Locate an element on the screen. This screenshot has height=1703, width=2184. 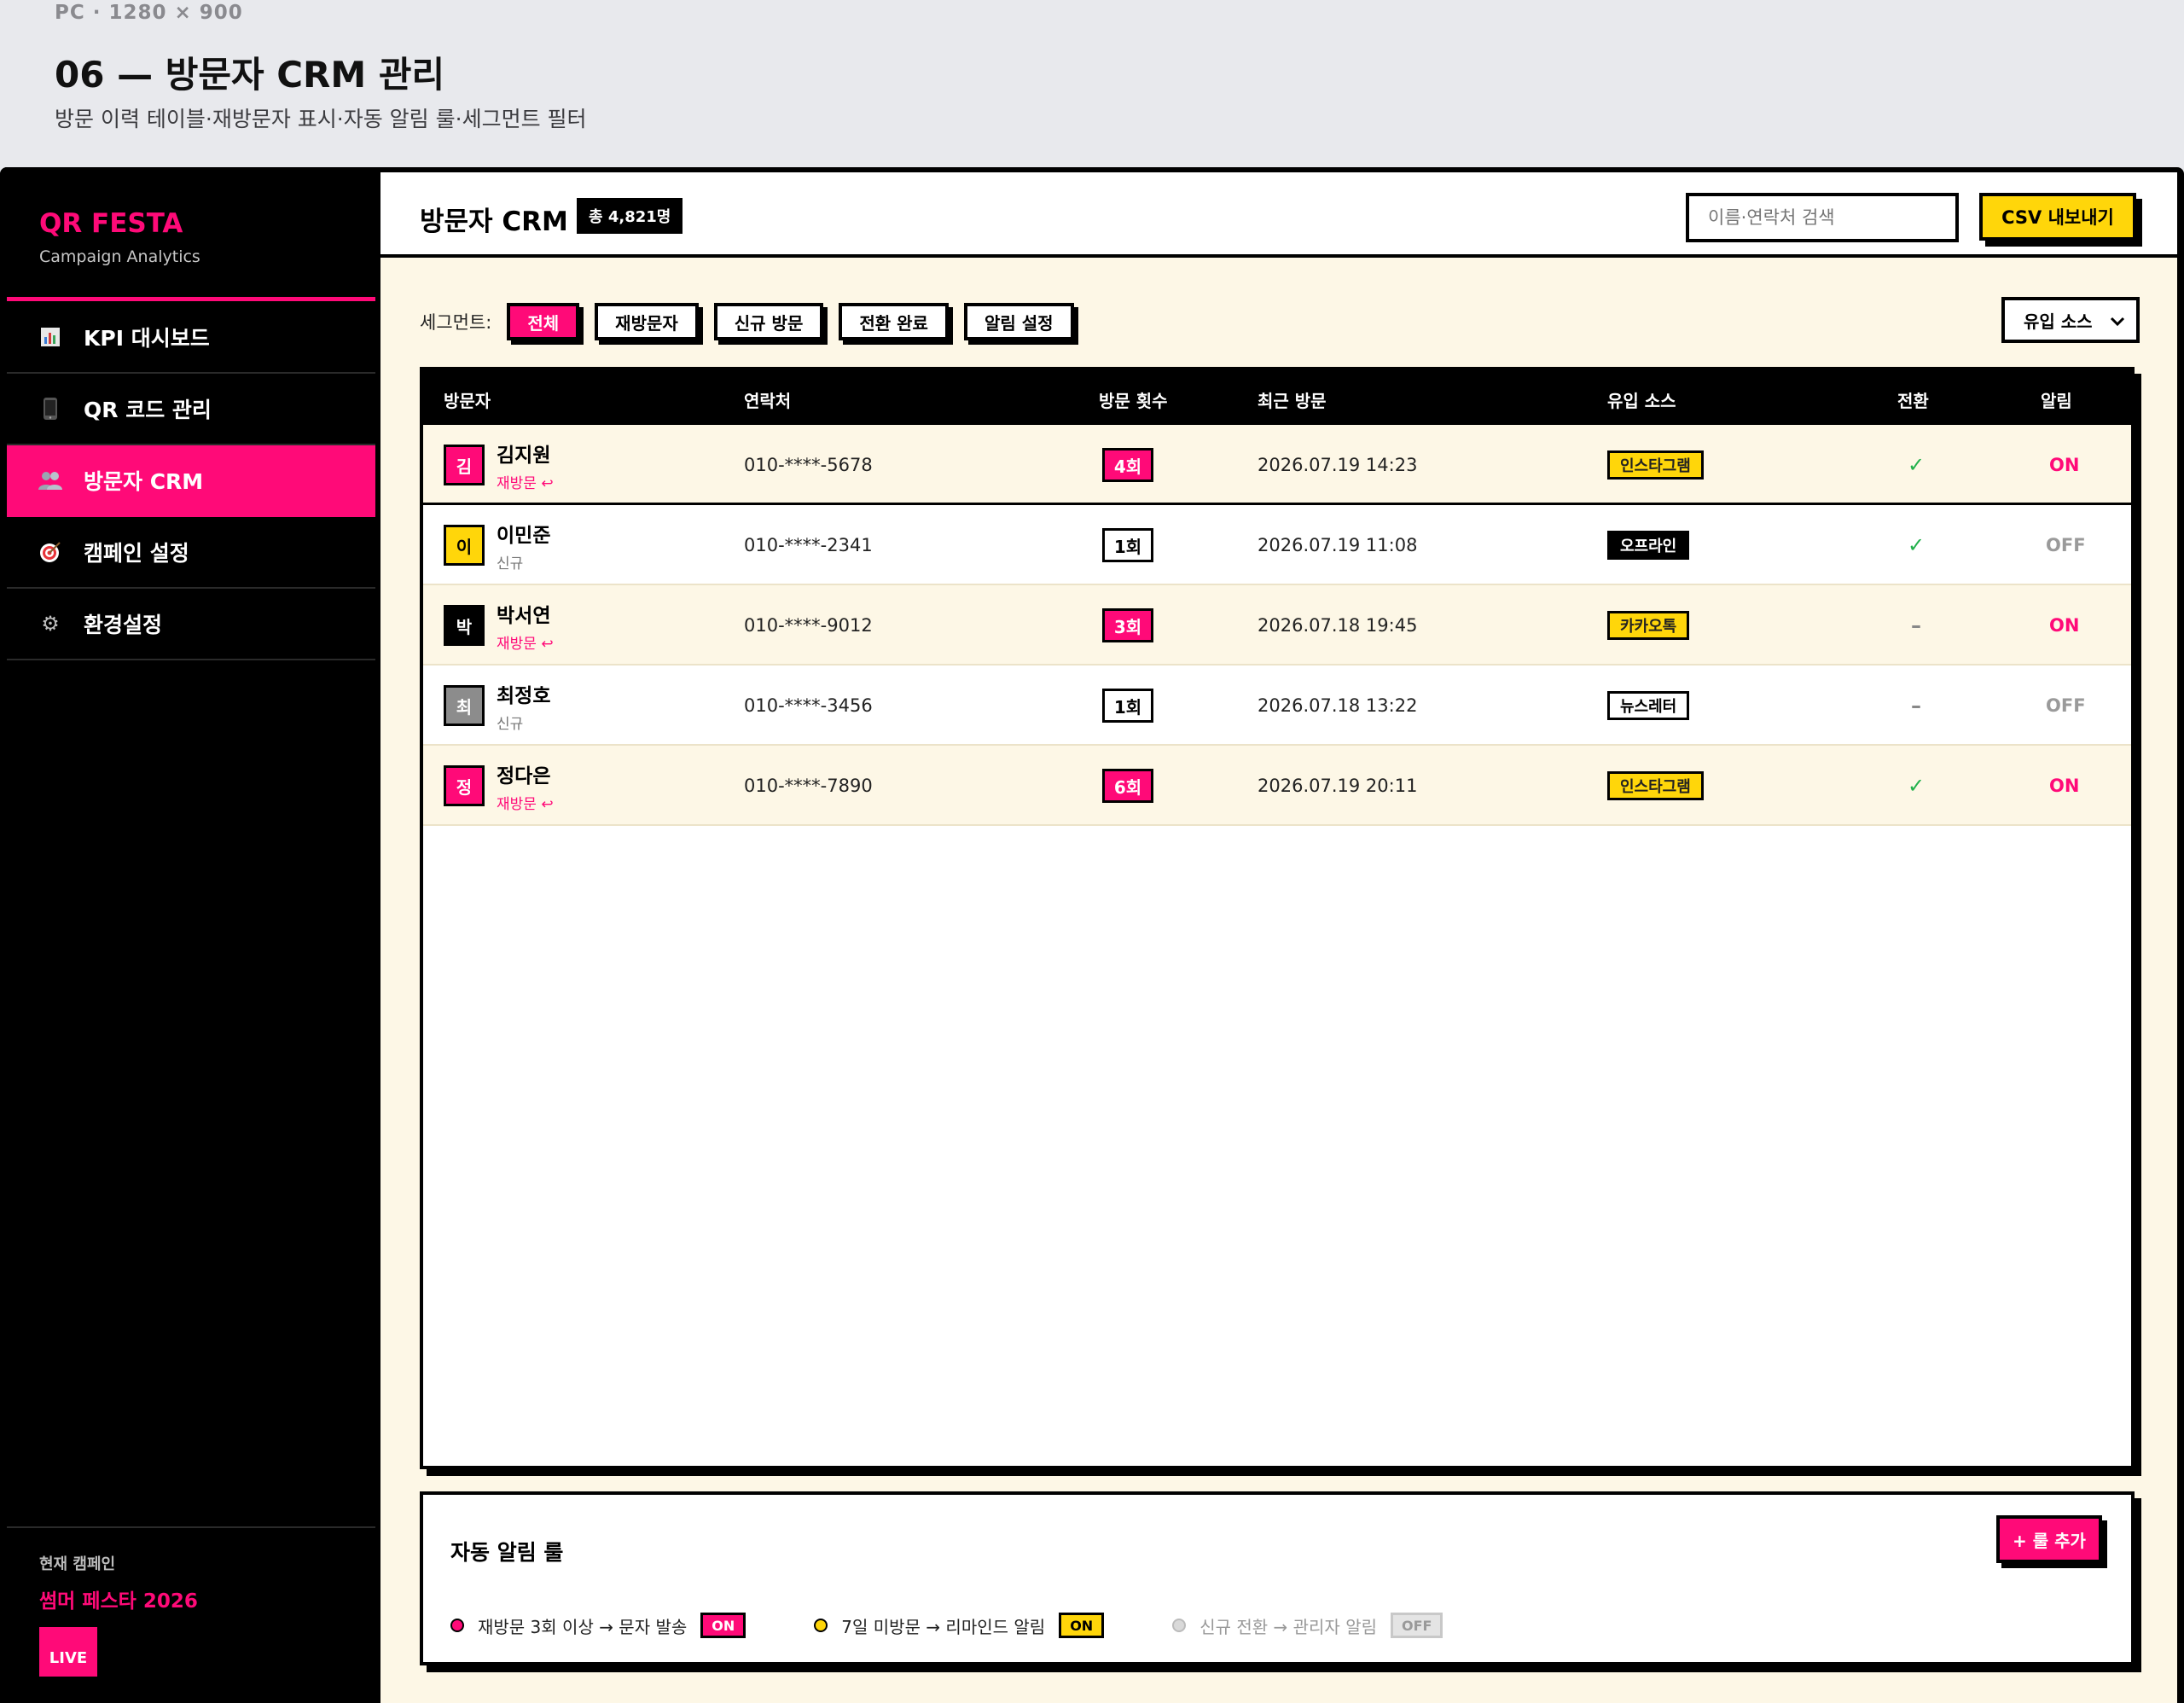
bar-chart-icon is located at coordinates (51, 337).